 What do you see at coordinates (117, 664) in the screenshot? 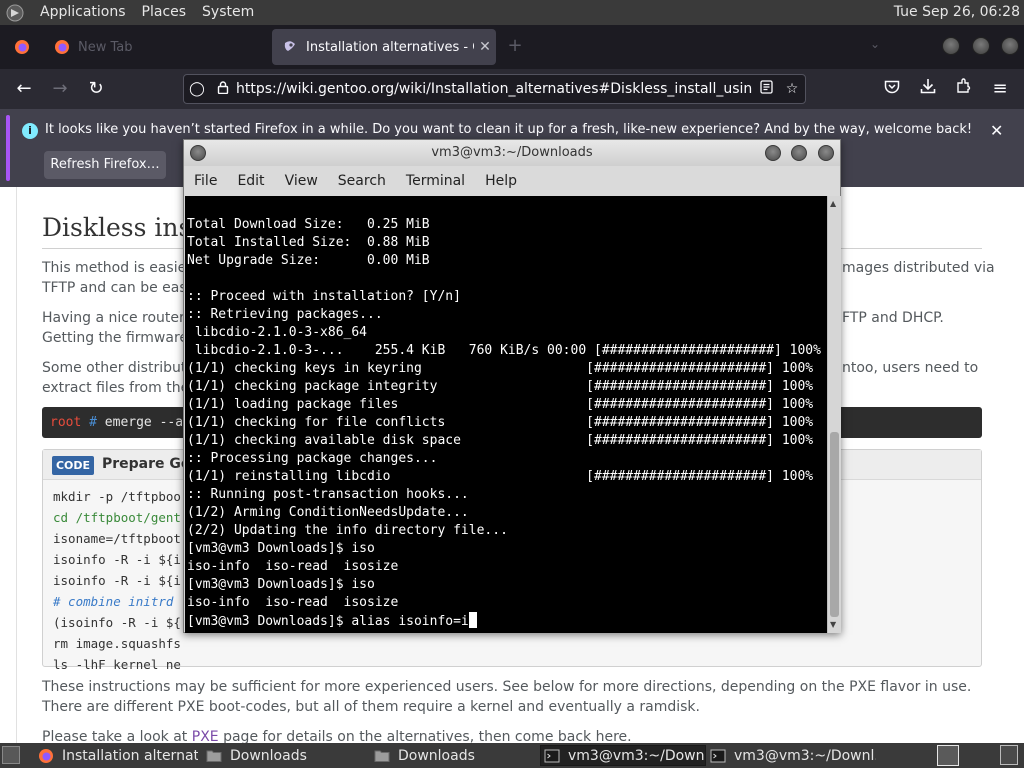
I see `code-line: ls -lhF kernel ne` at bounding box center [117, 664].